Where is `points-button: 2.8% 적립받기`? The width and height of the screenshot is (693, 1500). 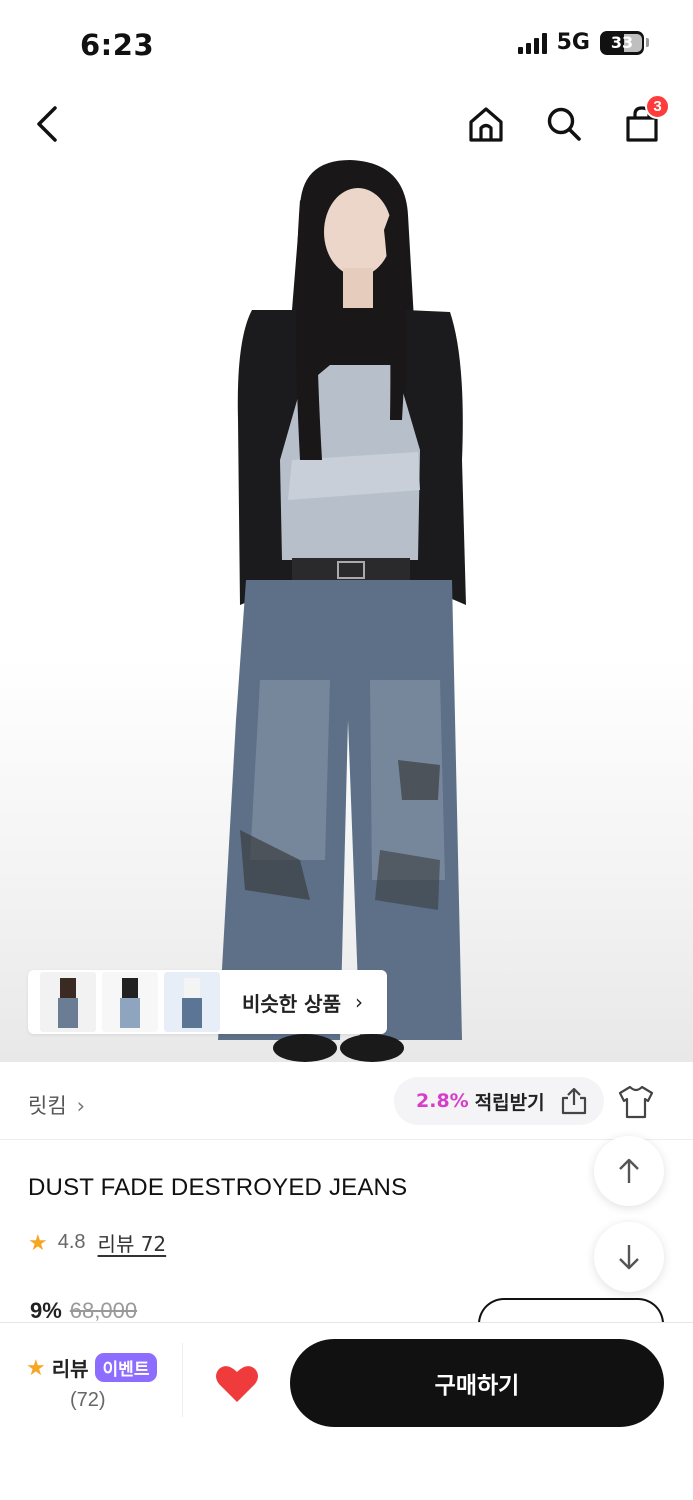 points-button: 2.8% 적립받기 is located at coordinates (499, 1101).